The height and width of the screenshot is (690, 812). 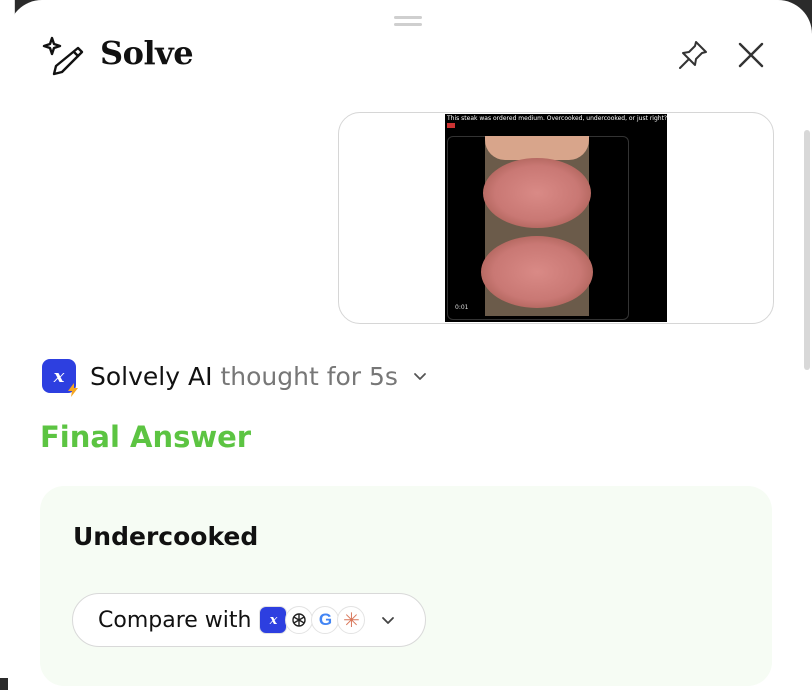 I want to click on thinking-toggle: x Solvely AI thought for 5s, so click(x=235, y=377).